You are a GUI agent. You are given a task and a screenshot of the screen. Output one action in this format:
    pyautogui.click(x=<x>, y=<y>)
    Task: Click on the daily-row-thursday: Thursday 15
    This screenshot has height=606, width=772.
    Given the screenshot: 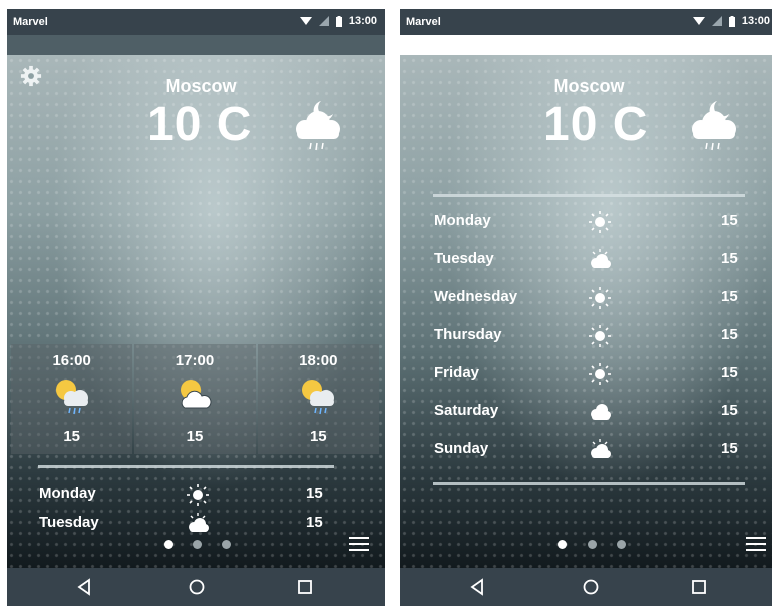 What is the action you would take?
    pyautogui.click(x=586, y=336)
    